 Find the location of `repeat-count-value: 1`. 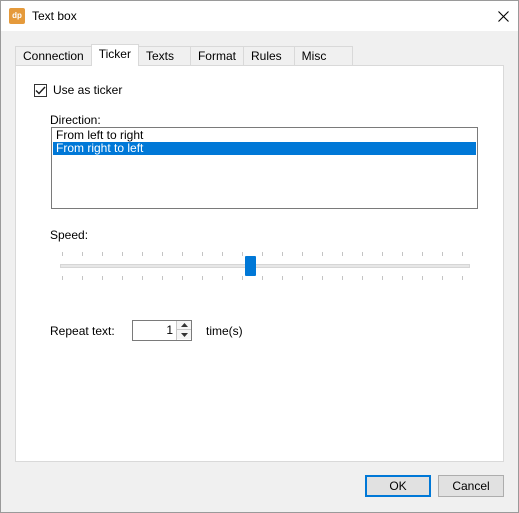

repeat-count-value: 1 is located at coordinates (154, 330).